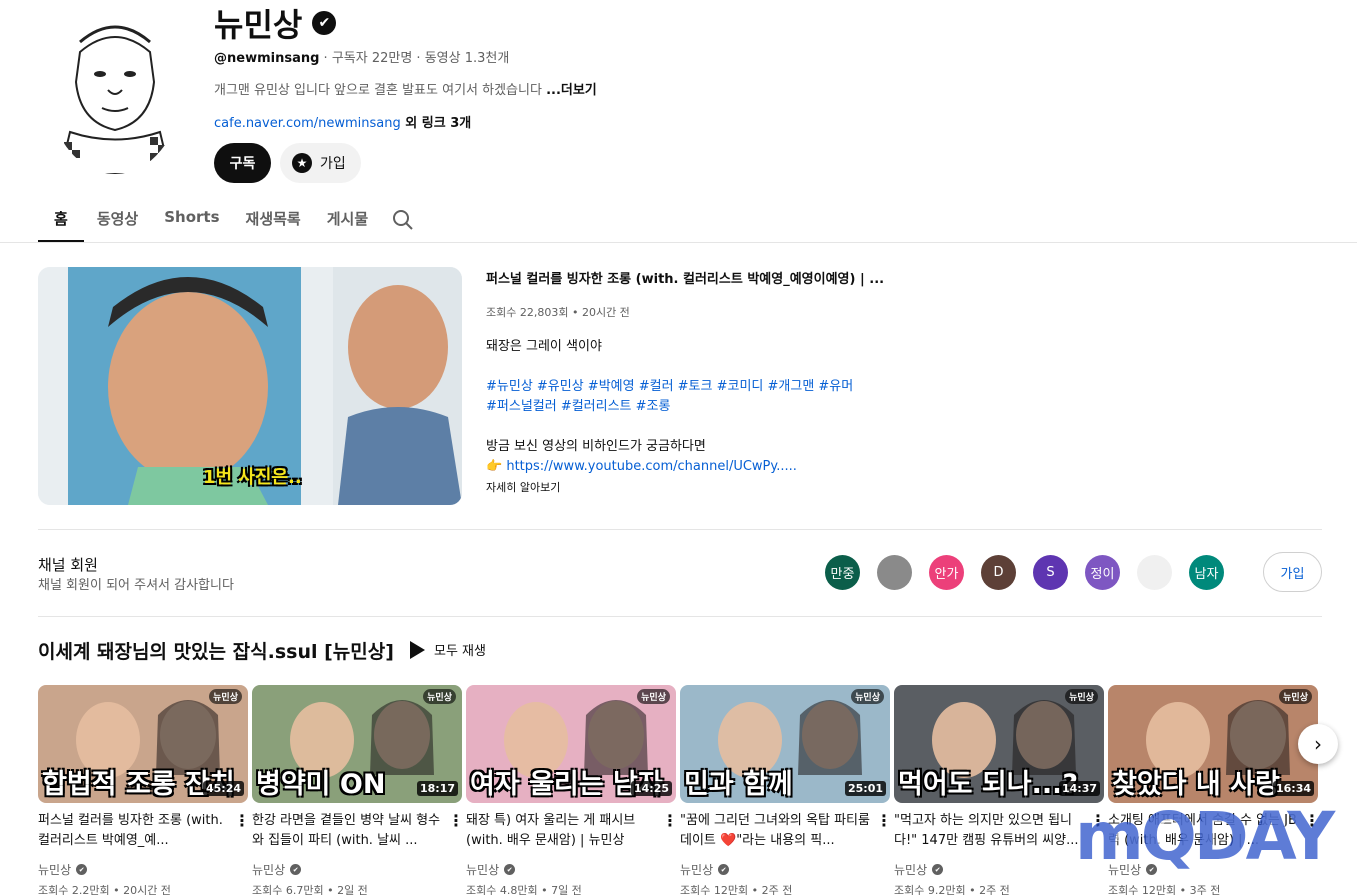 Image resolution: width=1357 pixels, height=895 pixels. What do you see at coordinates (191, 220) in the screenshot?
I see `tab-shorts: Shorts` at bounding box center [191, 220].